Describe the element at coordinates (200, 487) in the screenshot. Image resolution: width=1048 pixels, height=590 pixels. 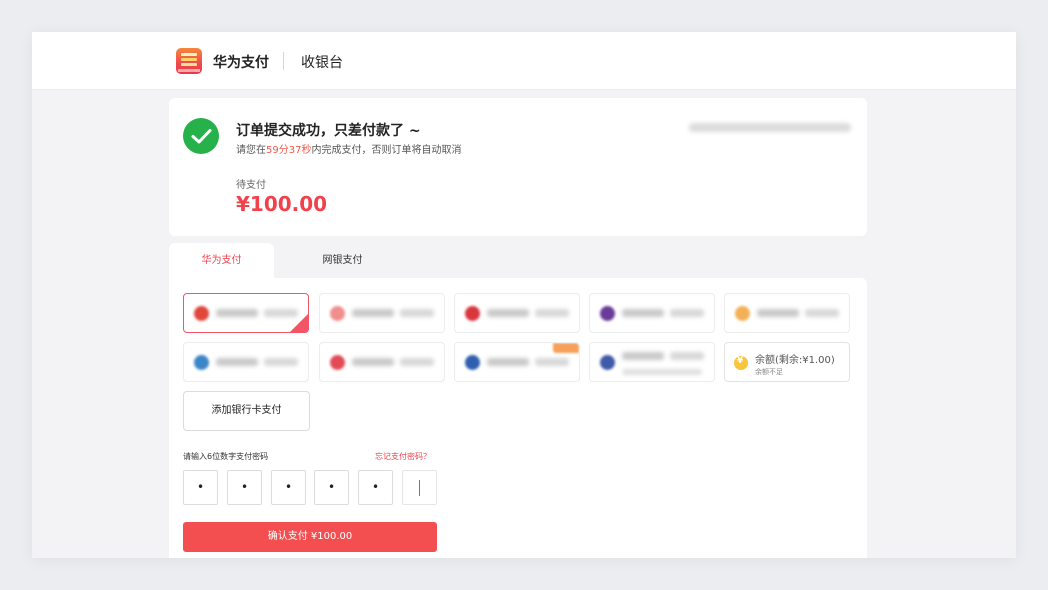
I see `password-digit-1: •` at that location.